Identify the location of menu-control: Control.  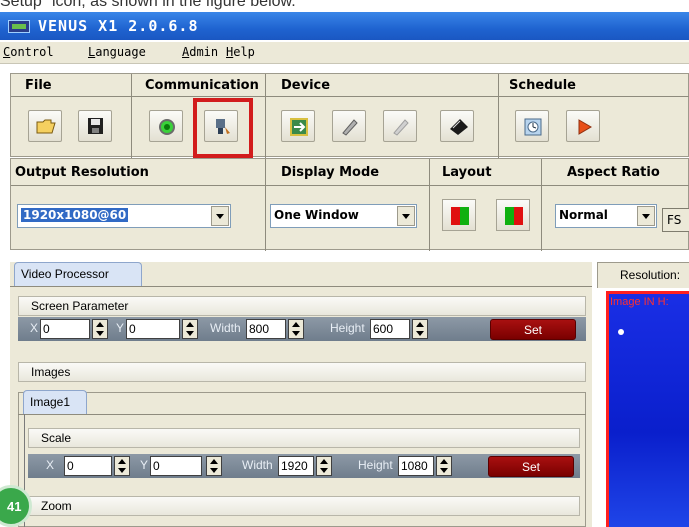
(28, 52).